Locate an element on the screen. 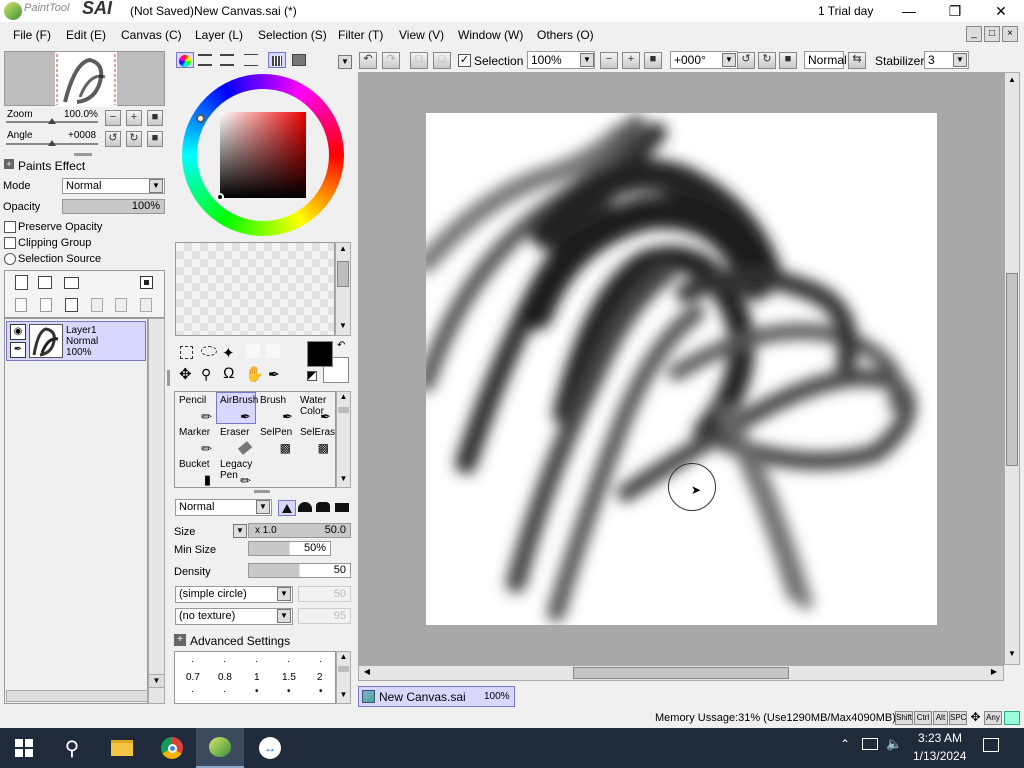  size-preset-label: 2 is located at coordinates (320, 677).